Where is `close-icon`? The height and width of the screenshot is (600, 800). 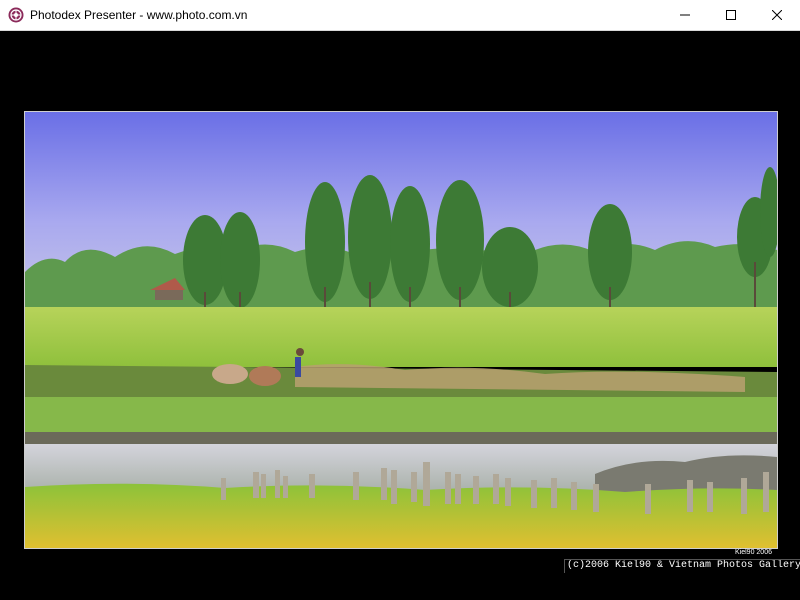 close-icon is located at coordinates (777, 15).